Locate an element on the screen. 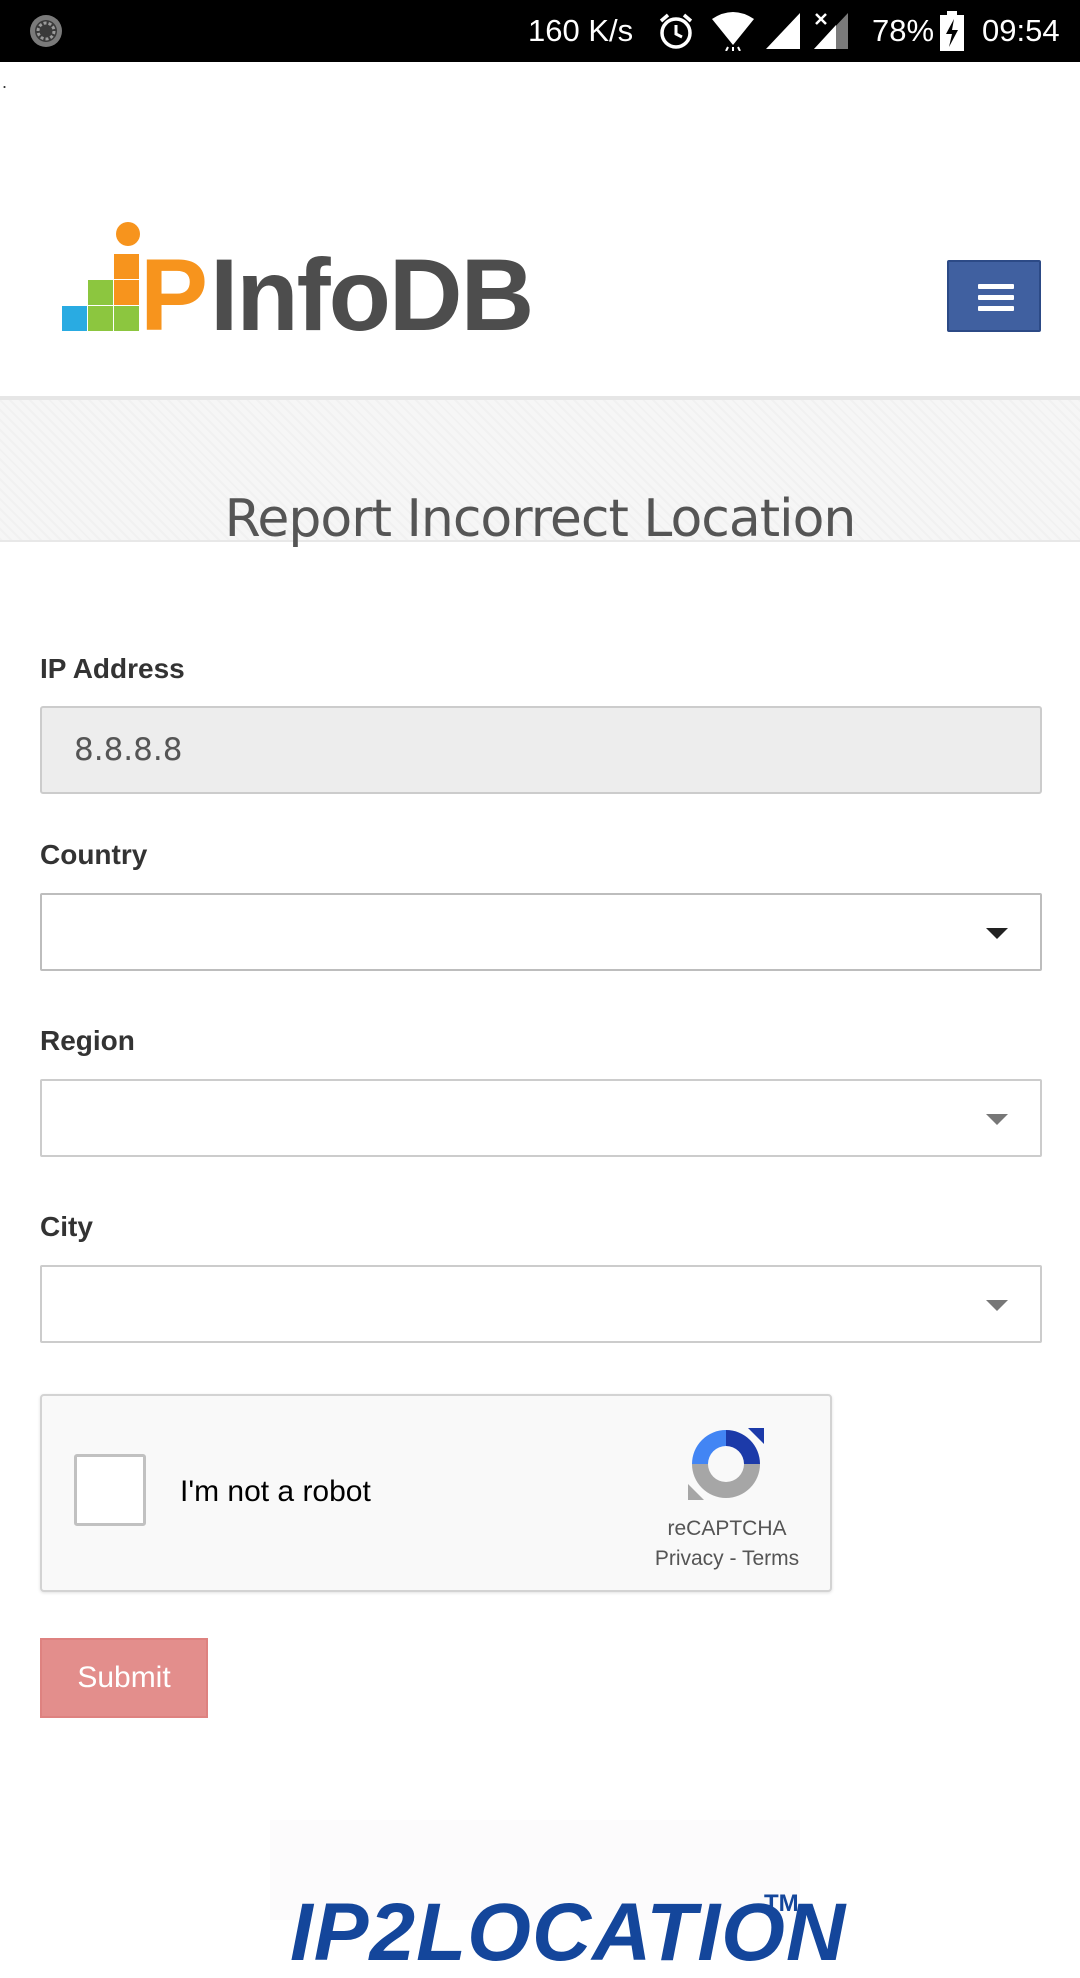  alarm-icon is located at coordinates (676, 31).